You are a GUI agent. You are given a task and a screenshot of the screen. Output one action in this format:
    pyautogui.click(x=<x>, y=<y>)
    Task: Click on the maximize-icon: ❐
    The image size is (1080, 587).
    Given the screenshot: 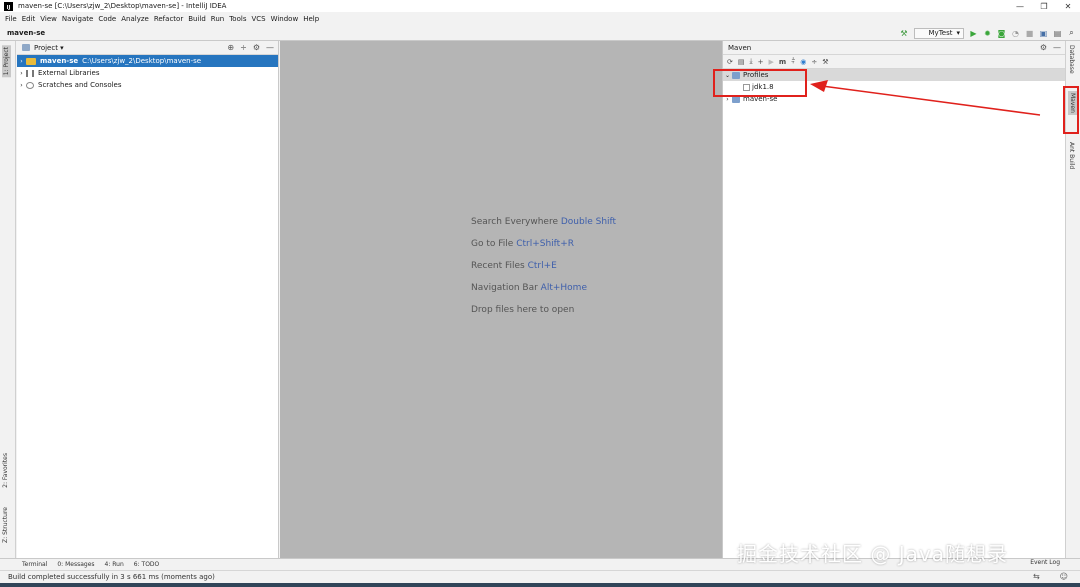 What is the action you would take?
    pyautogui.click(x=1044, y=6)
    